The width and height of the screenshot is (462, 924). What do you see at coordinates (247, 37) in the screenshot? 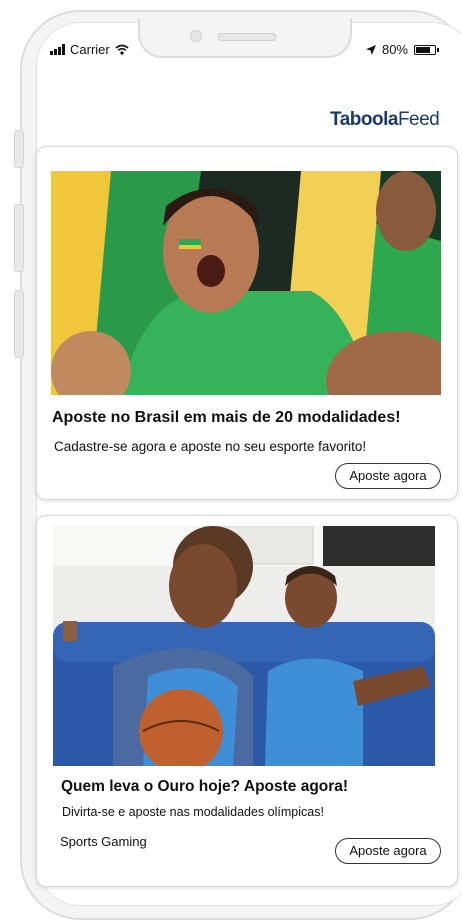
I see `speaker-grille` at bounding box center [247, 37].